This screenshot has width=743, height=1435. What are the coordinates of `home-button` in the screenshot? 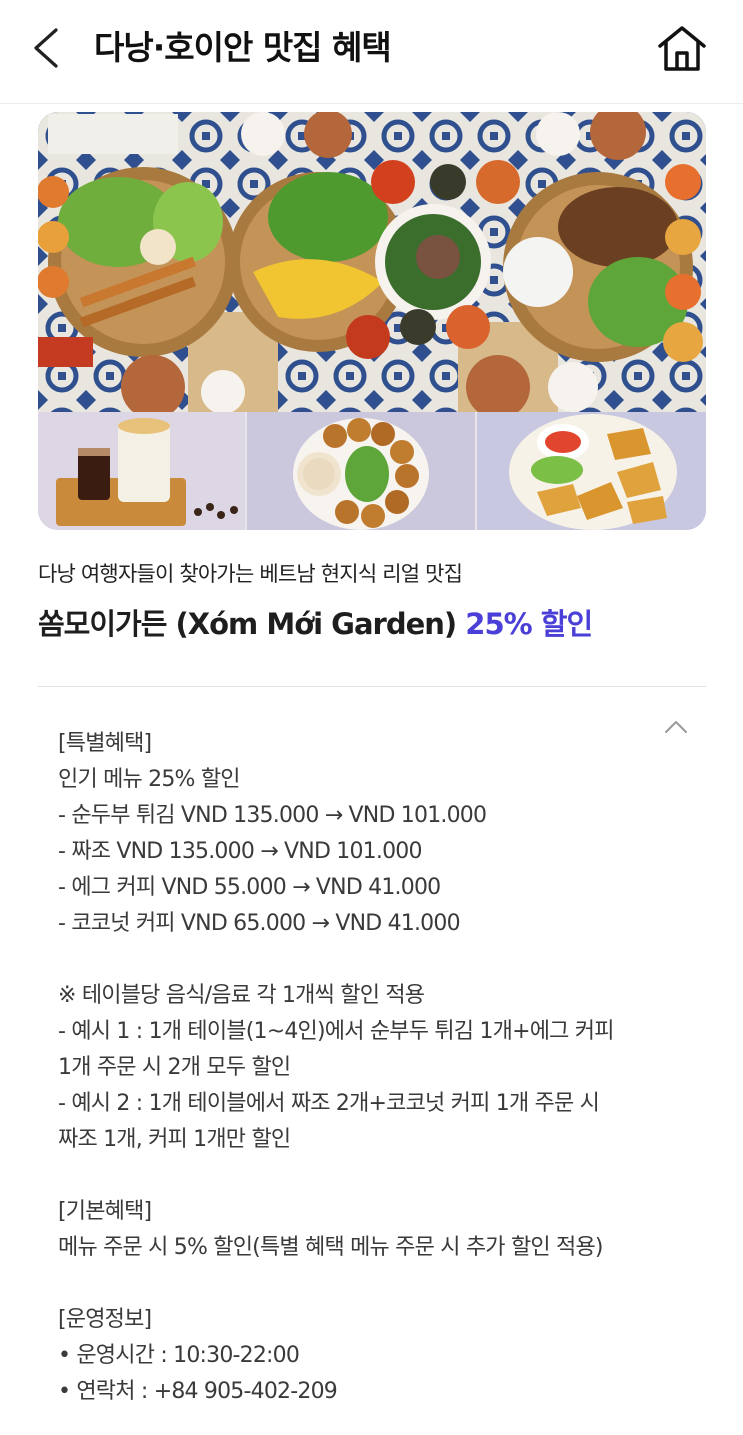 It's located at (682, 49).